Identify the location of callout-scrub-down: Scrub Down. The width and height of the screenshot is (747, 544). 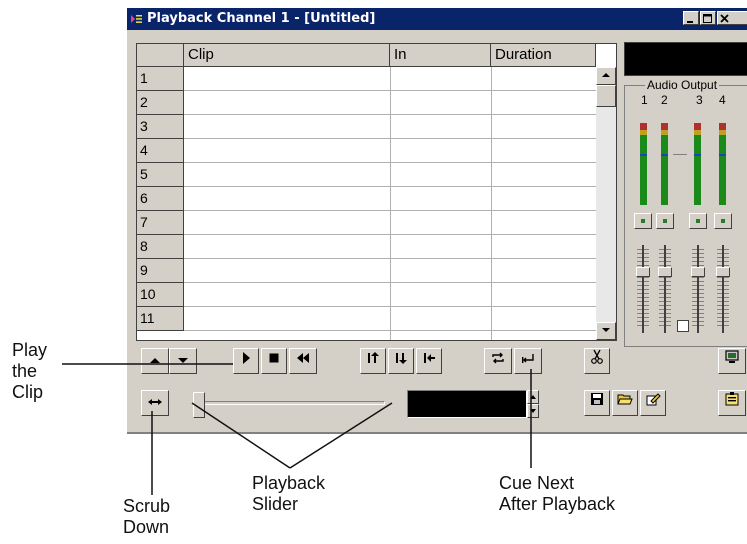
(147, 516).